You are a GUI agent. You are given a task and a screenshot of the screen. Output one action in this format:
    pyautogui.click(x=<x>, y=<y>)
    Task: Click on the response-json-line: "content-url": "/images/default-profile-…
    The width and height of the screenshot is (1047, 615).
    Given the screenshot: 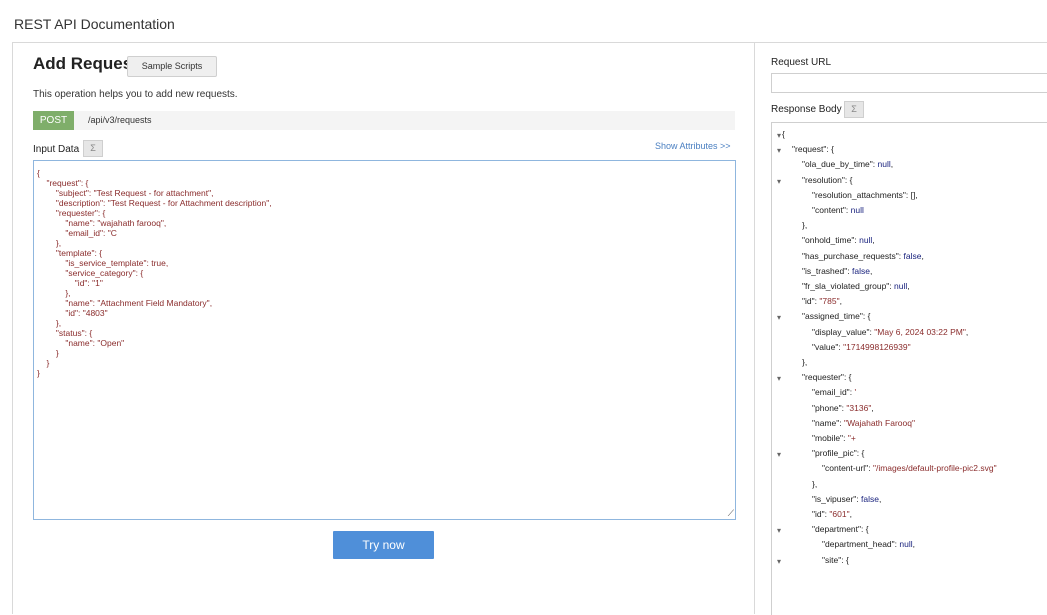 What is the action you would take?
    pyautogui.click(x=909, y=468)
    